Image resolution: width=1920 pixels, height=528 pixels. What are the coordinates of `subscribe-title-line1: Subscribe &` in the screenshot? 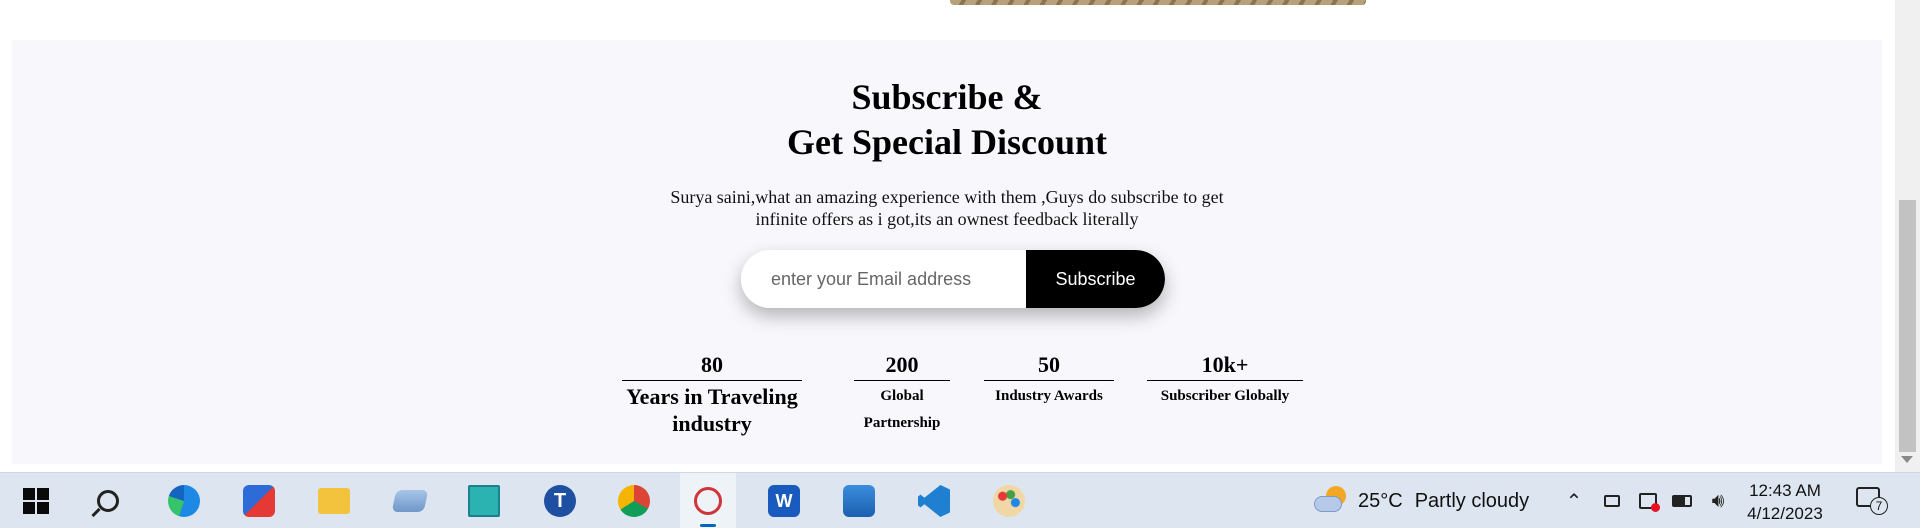 It's located at (947, 97).